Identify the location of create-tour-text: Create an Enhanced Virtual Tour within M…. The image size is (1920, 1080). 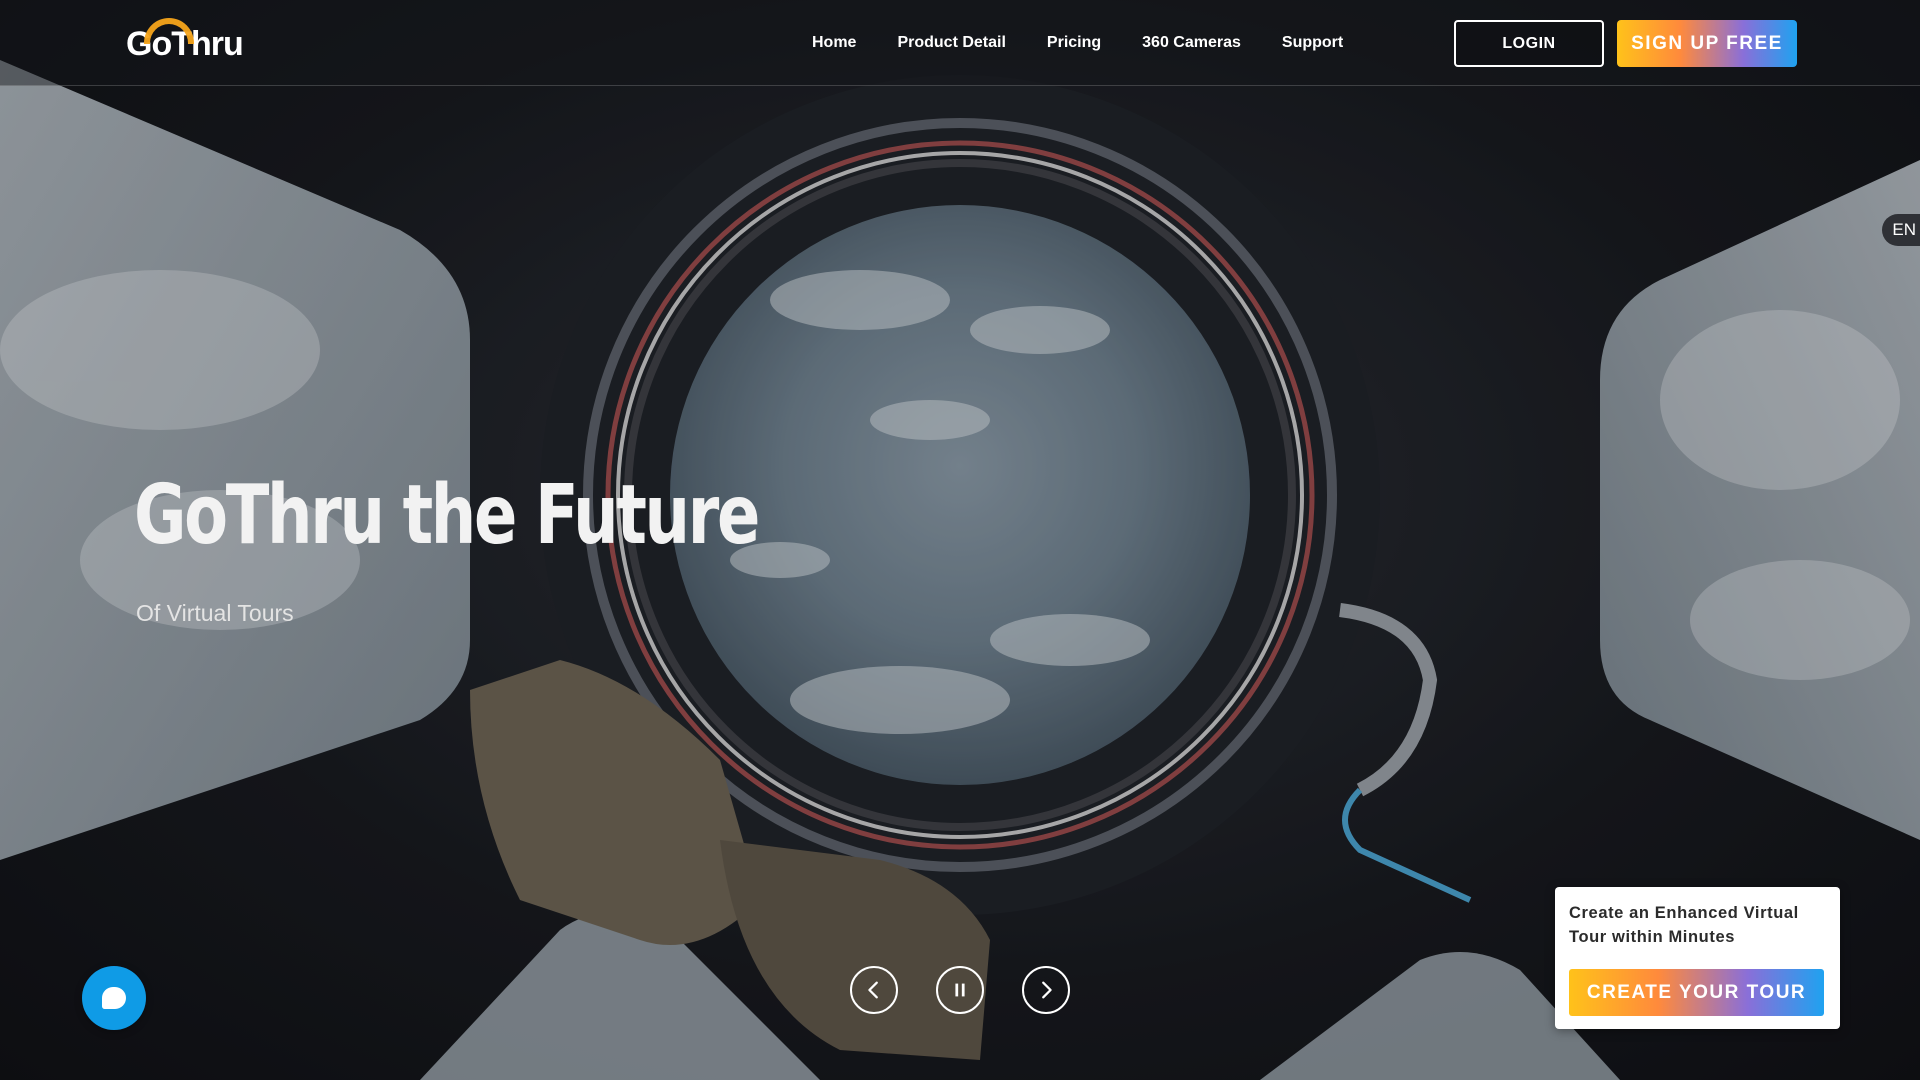
(1684, 925).